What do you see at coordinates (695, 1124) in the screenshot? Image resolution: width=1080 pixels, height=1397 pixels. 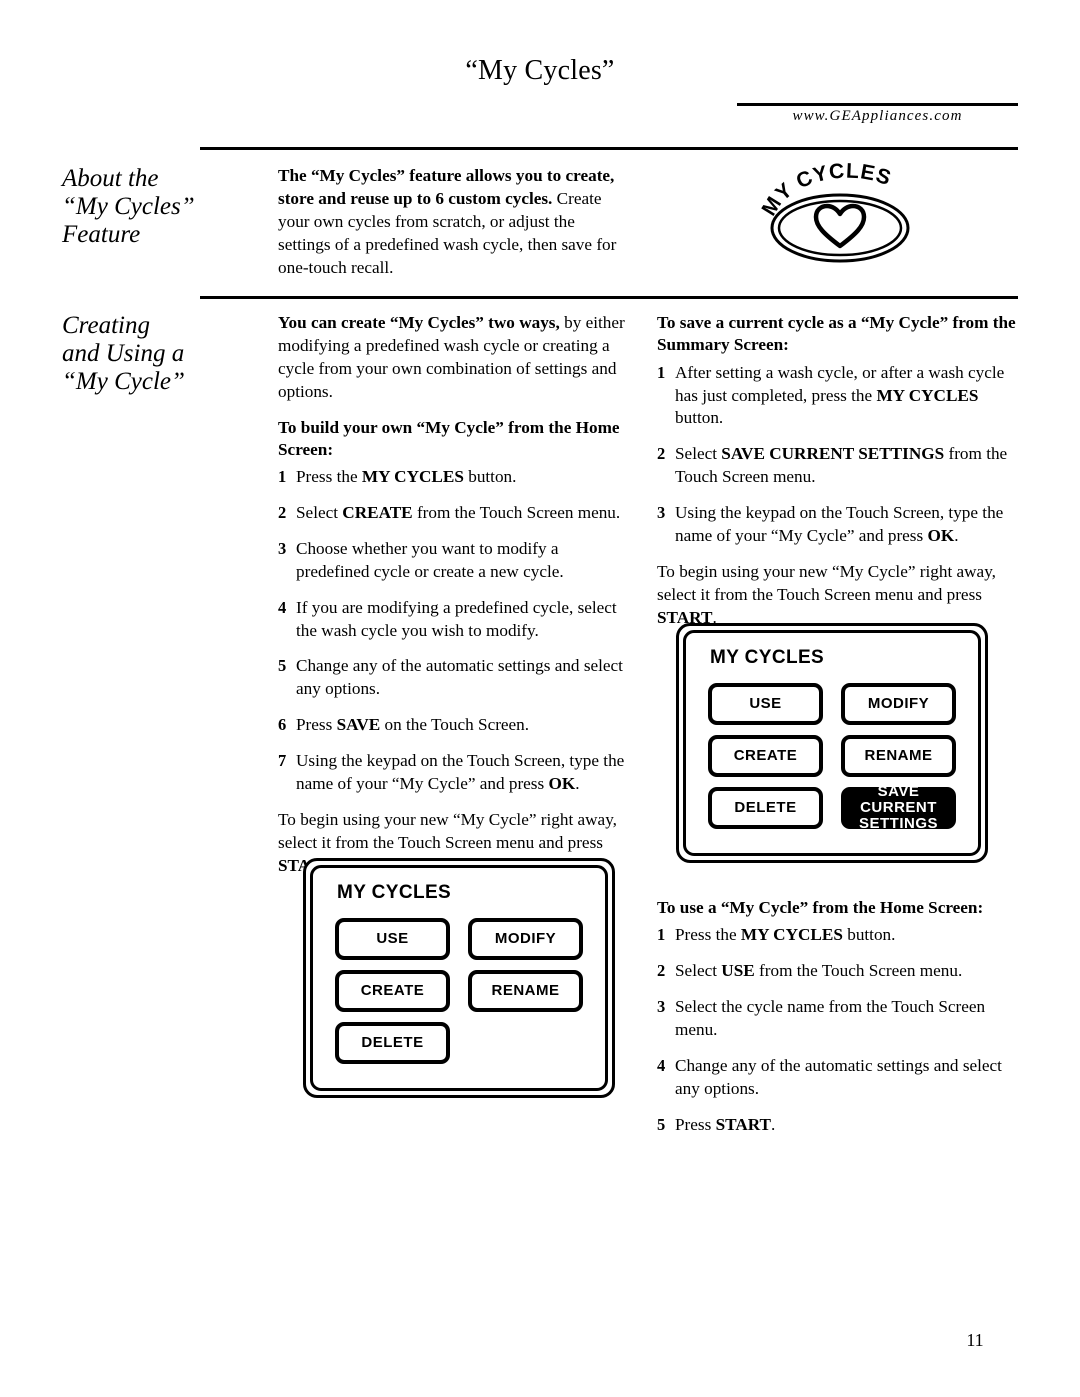 I see `step-text-pre: Press` at bounding box center [695, 1124].